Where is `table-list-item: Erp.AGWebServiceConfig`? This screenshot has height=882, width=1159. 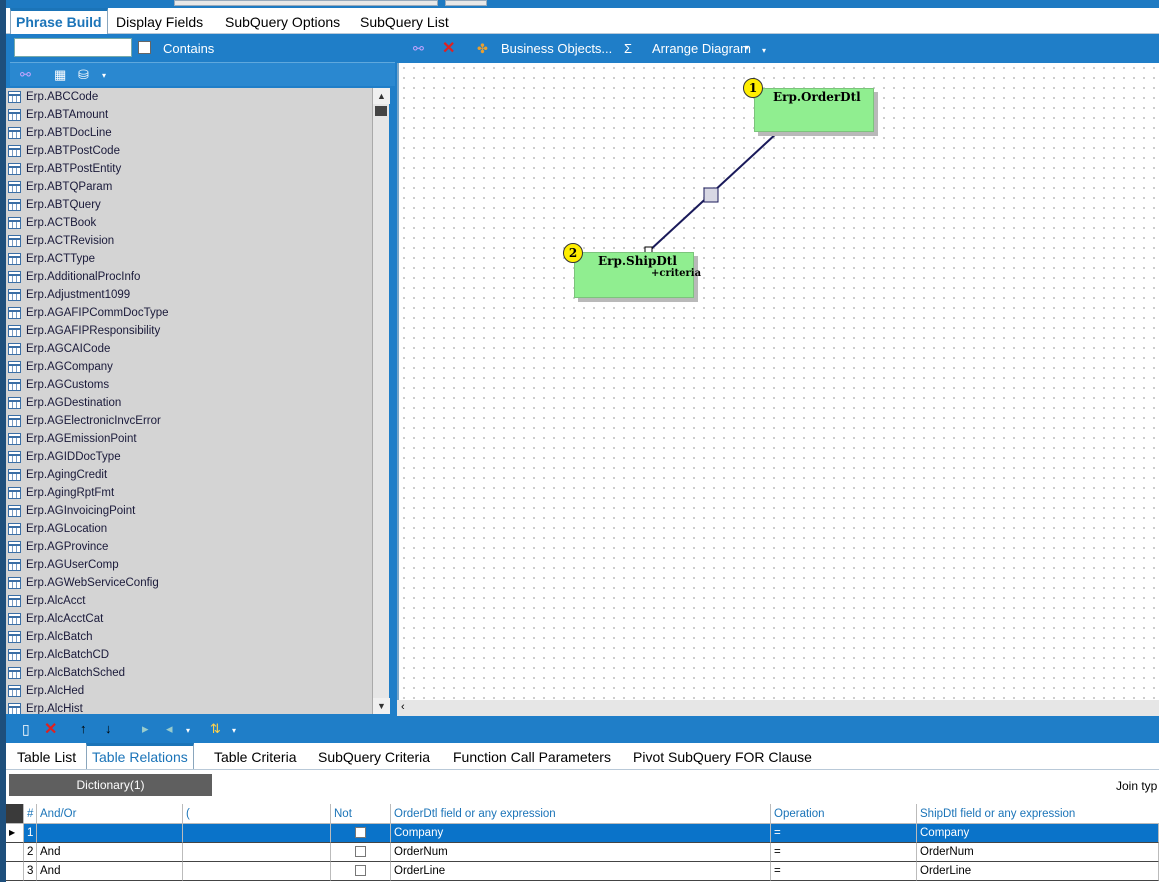
table-list-item: Erp.AGWebServiceConfig is located at coordinates (193, 583).